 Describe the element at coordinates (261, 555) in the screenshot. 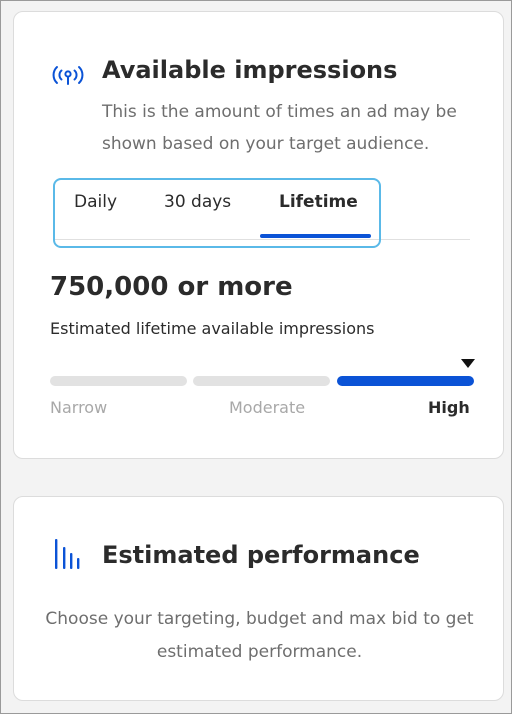

I see `performance-title: Estimated performance` at that location.